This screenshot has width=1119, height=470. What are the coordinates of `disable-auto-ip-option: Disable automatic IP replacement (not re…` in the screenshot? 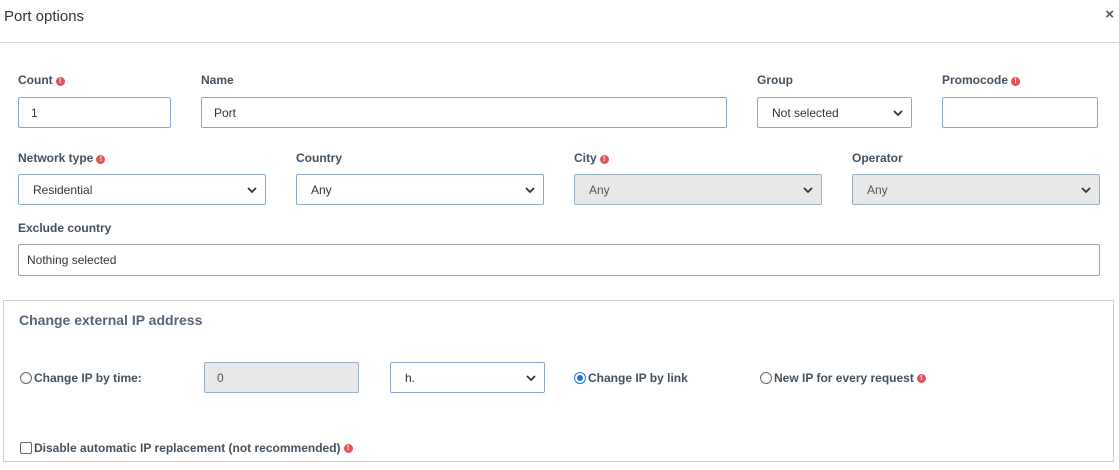 It's located at (186, 448).